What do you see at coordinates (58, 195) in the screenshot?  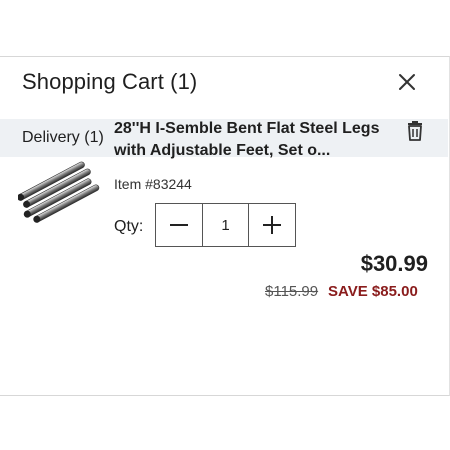 I see `product-image` at bounding box center [58, 195].